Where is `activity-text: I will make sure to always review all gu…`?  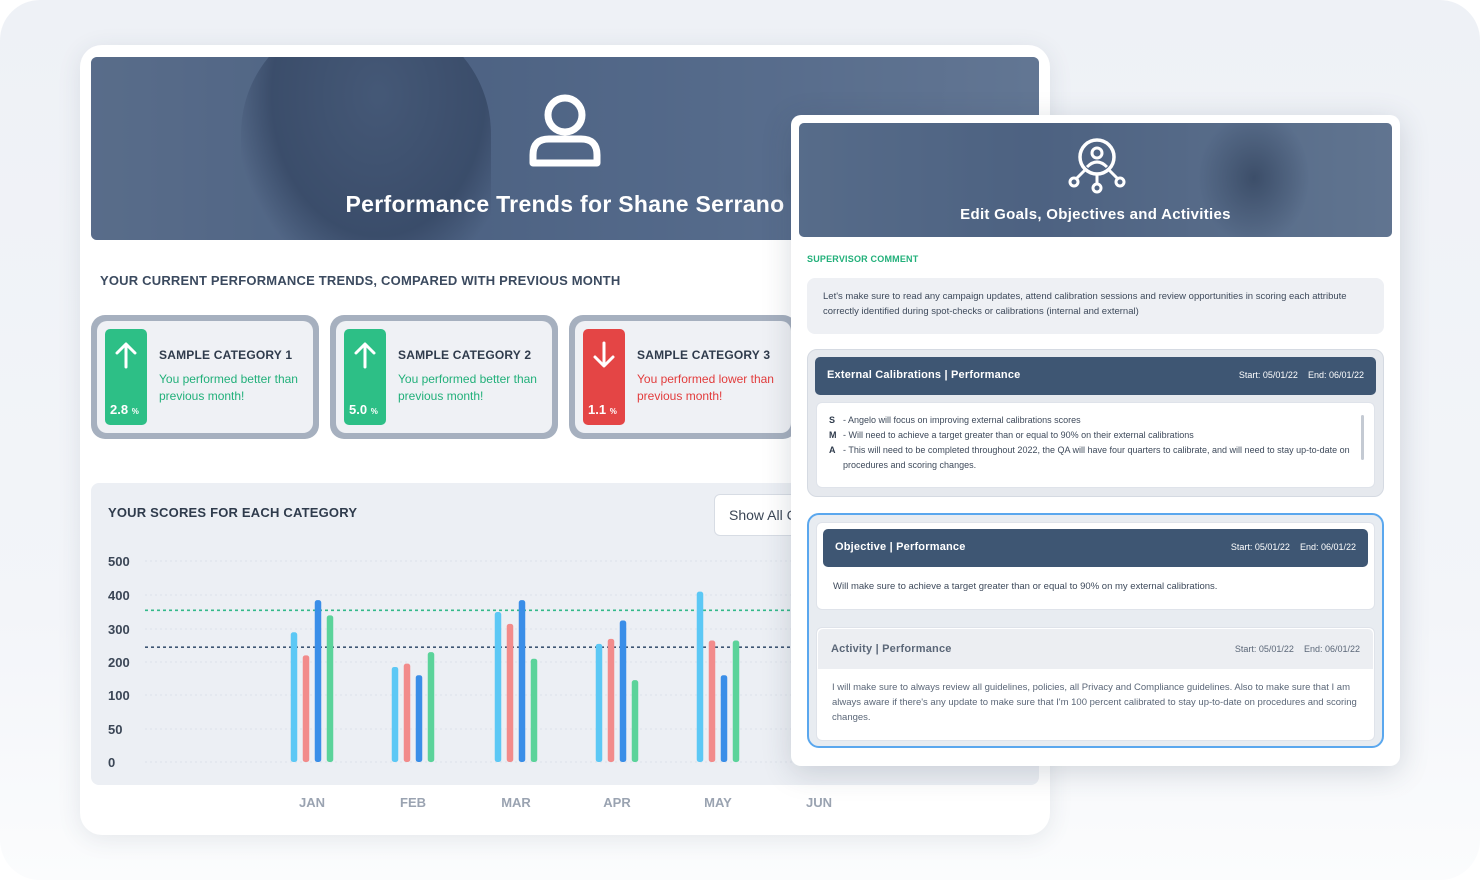
activity-text: I will make sure to always review all gu… is located at coordinates (1094, 702).